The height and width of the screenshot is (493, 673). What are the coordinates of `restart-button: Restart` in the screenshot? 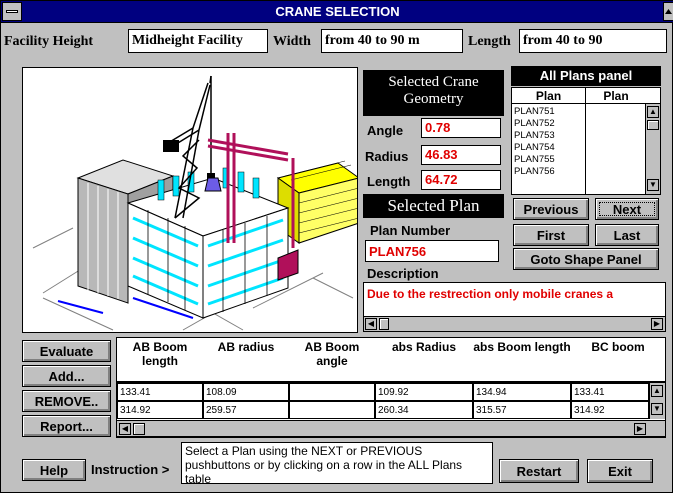 It's located at (539, 471).